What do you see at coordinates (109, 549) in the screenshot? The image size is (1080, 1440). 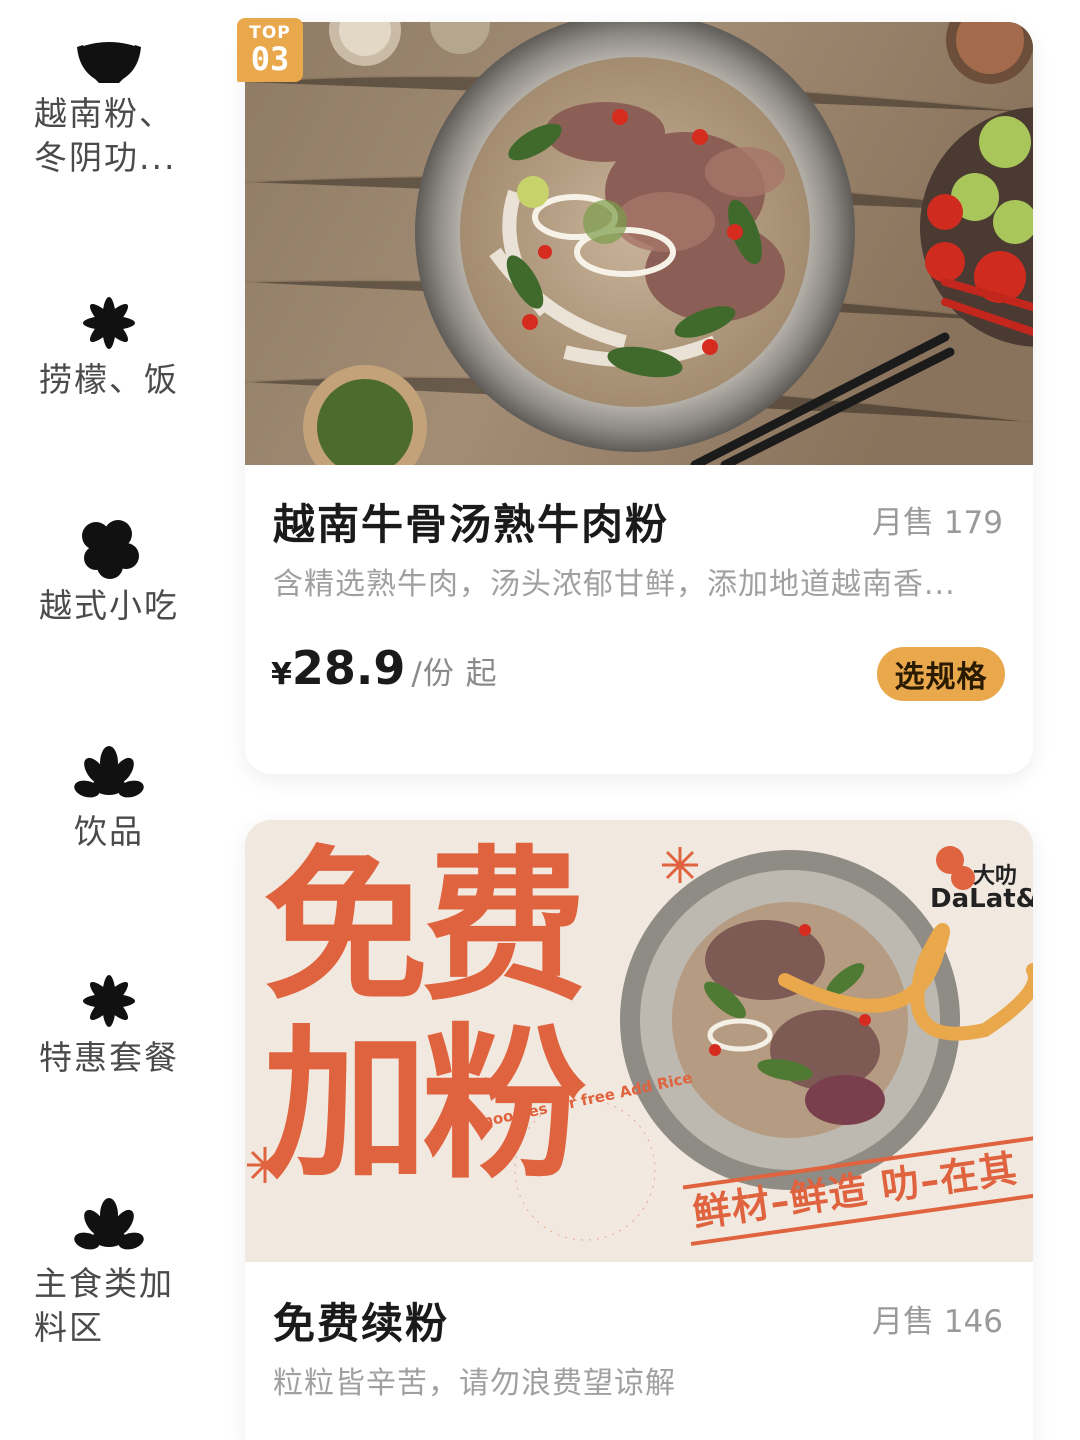 I see `blob-flower-icon` at bounding box center [109, 549].